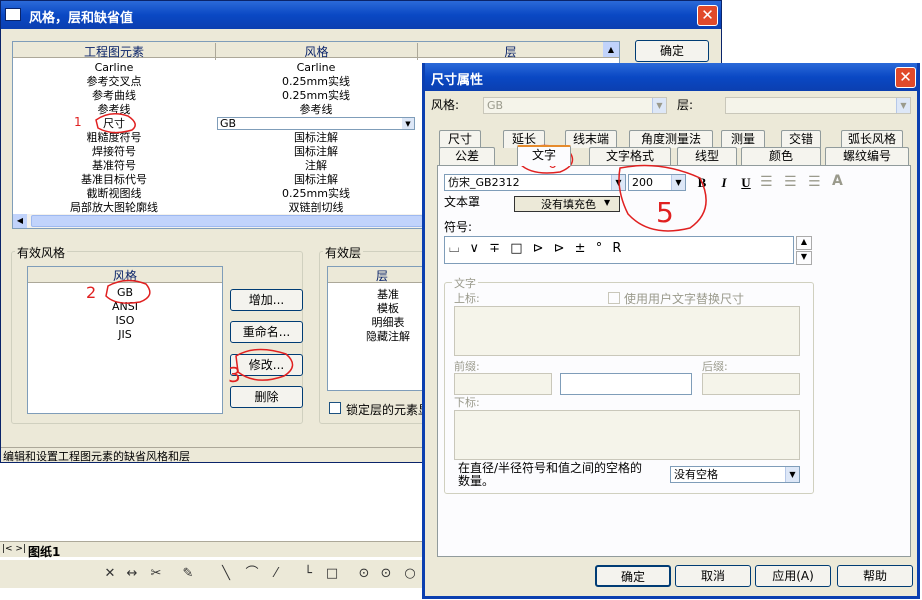  What do you see at coordinates (128, 291) in the screenshot?
I see `annotation-circle-gb` at bounding box center [128, 291].